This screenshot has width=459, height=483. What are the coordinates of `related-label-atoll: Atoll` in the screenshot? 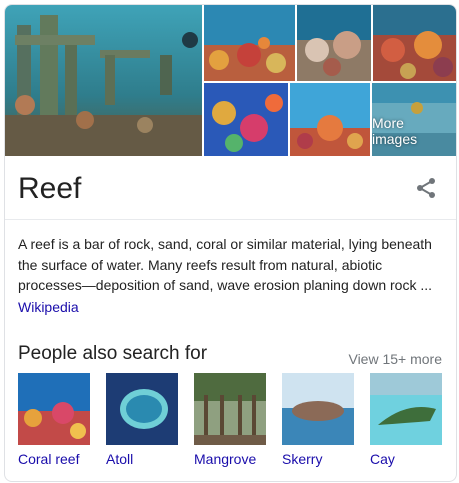 It's located at (142, 459).